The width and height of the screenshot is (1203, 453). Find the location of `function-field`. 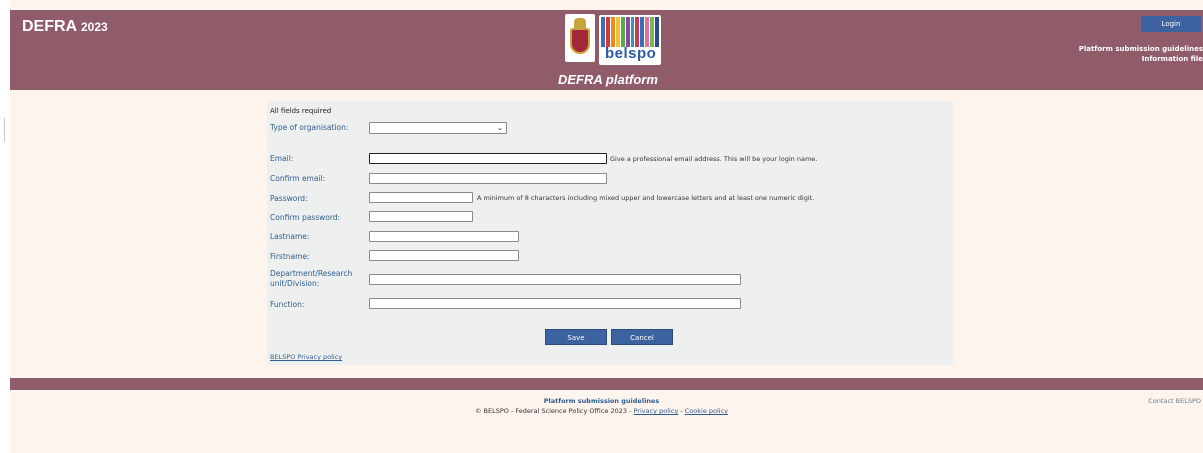

function-field is located at coordinates (555, 303).